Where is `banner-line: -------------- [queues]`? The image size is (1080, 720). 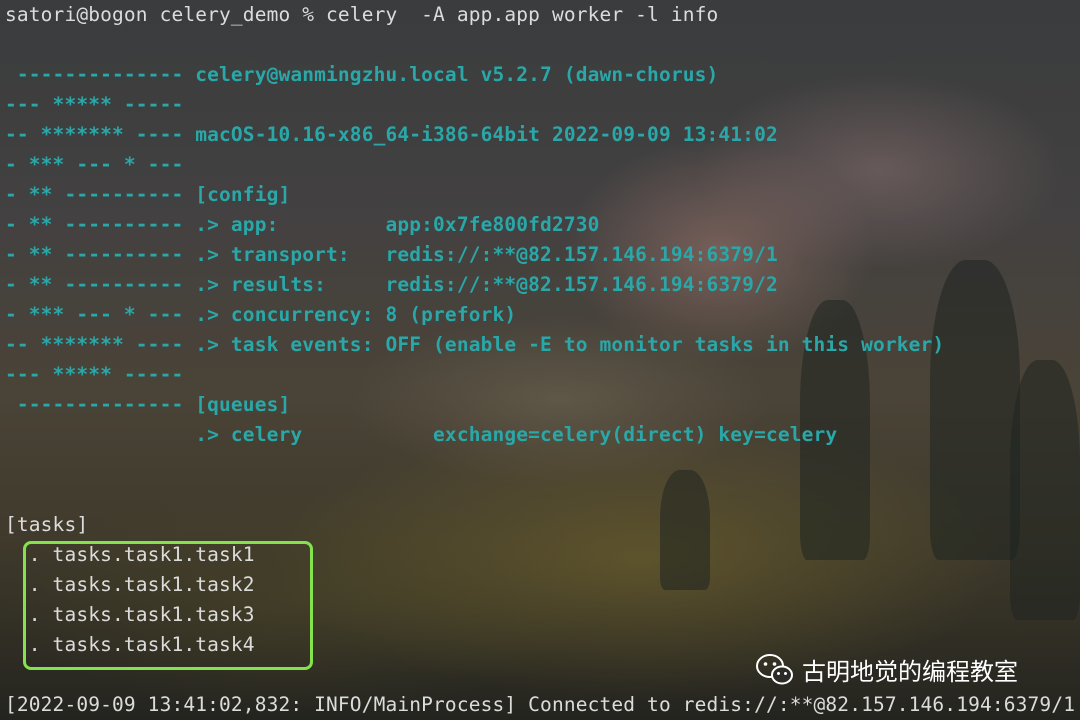 banner-line: -------------- [queues] is located at coordinates (148, 404).